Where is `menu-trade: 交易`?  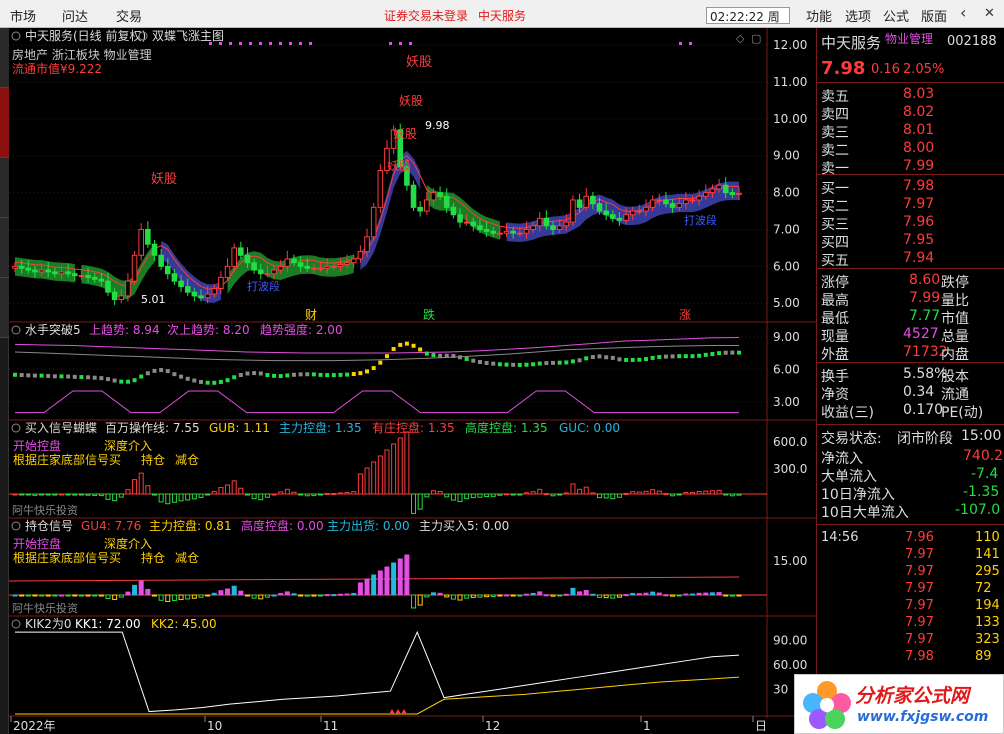 menu-trade: 交易 is located at coordinates (129, 15).